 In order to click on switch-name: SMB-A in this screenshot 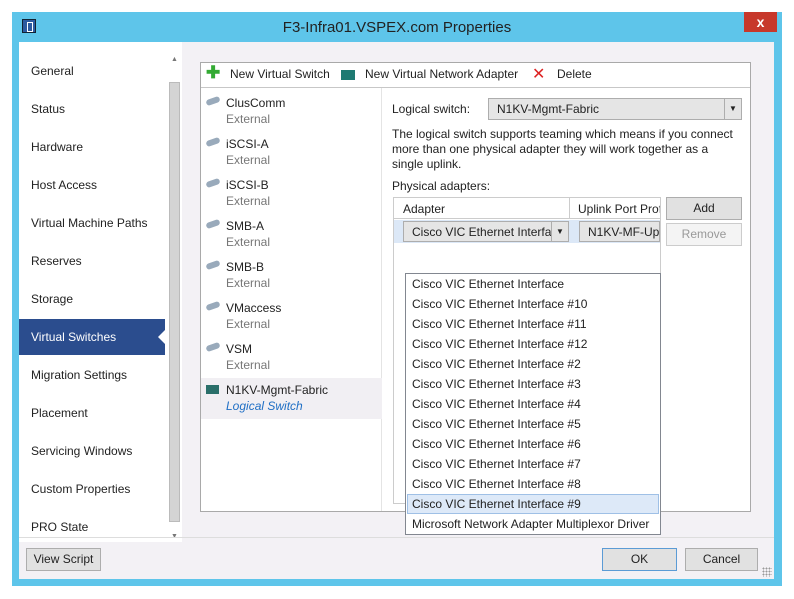, I will do `click(245, 226)`.